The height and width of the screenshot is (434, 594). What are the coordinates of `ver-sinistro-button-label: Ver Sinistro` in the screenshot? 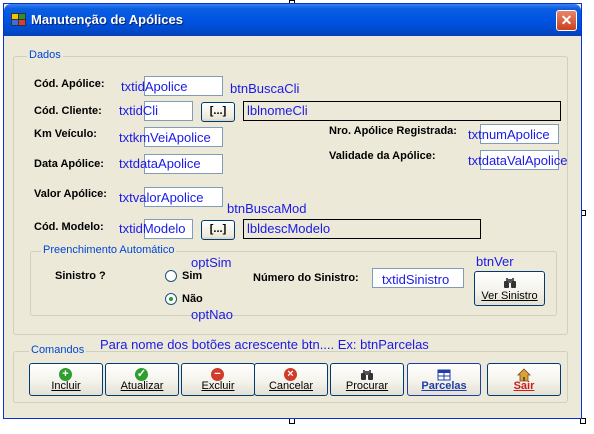 It's located at (509, 296).